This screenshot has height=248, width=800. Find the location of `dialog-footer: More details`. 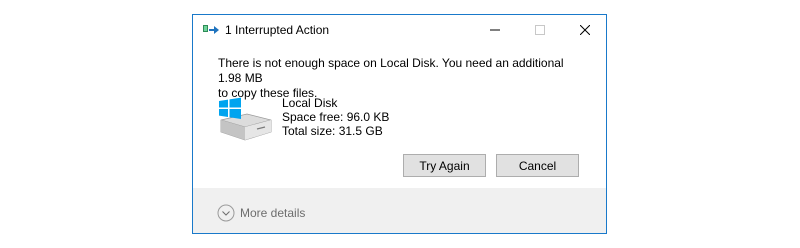

dialog-footer: More details is located at coordinates (399, 210).